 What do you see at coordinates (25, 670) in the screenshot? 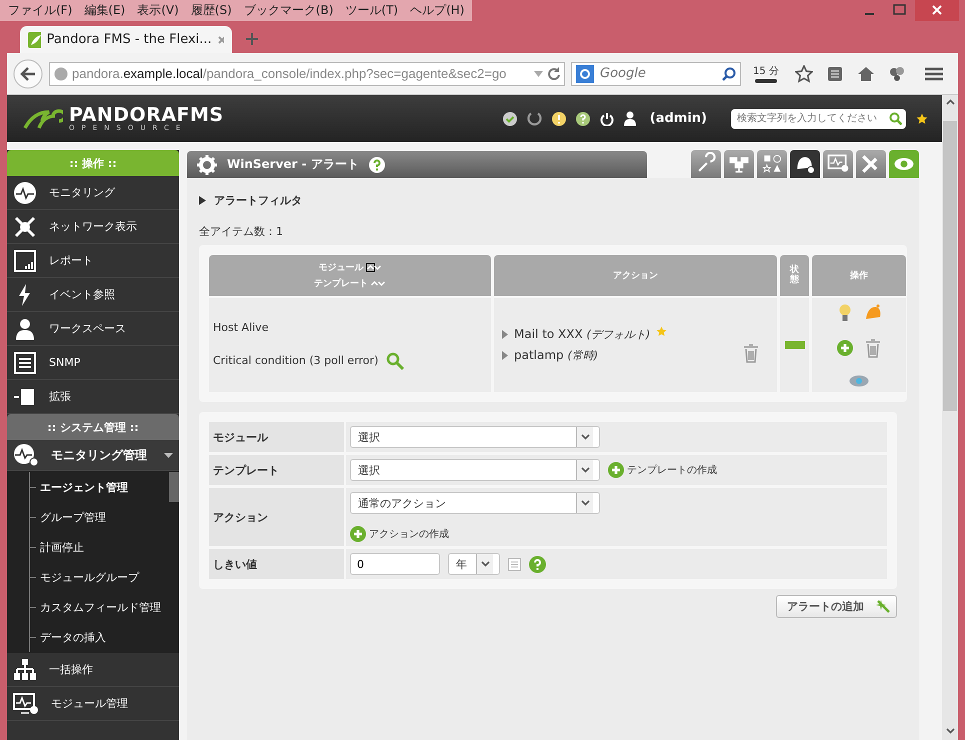
I see `hierarchy-icon` at bounding box center [25, 670].